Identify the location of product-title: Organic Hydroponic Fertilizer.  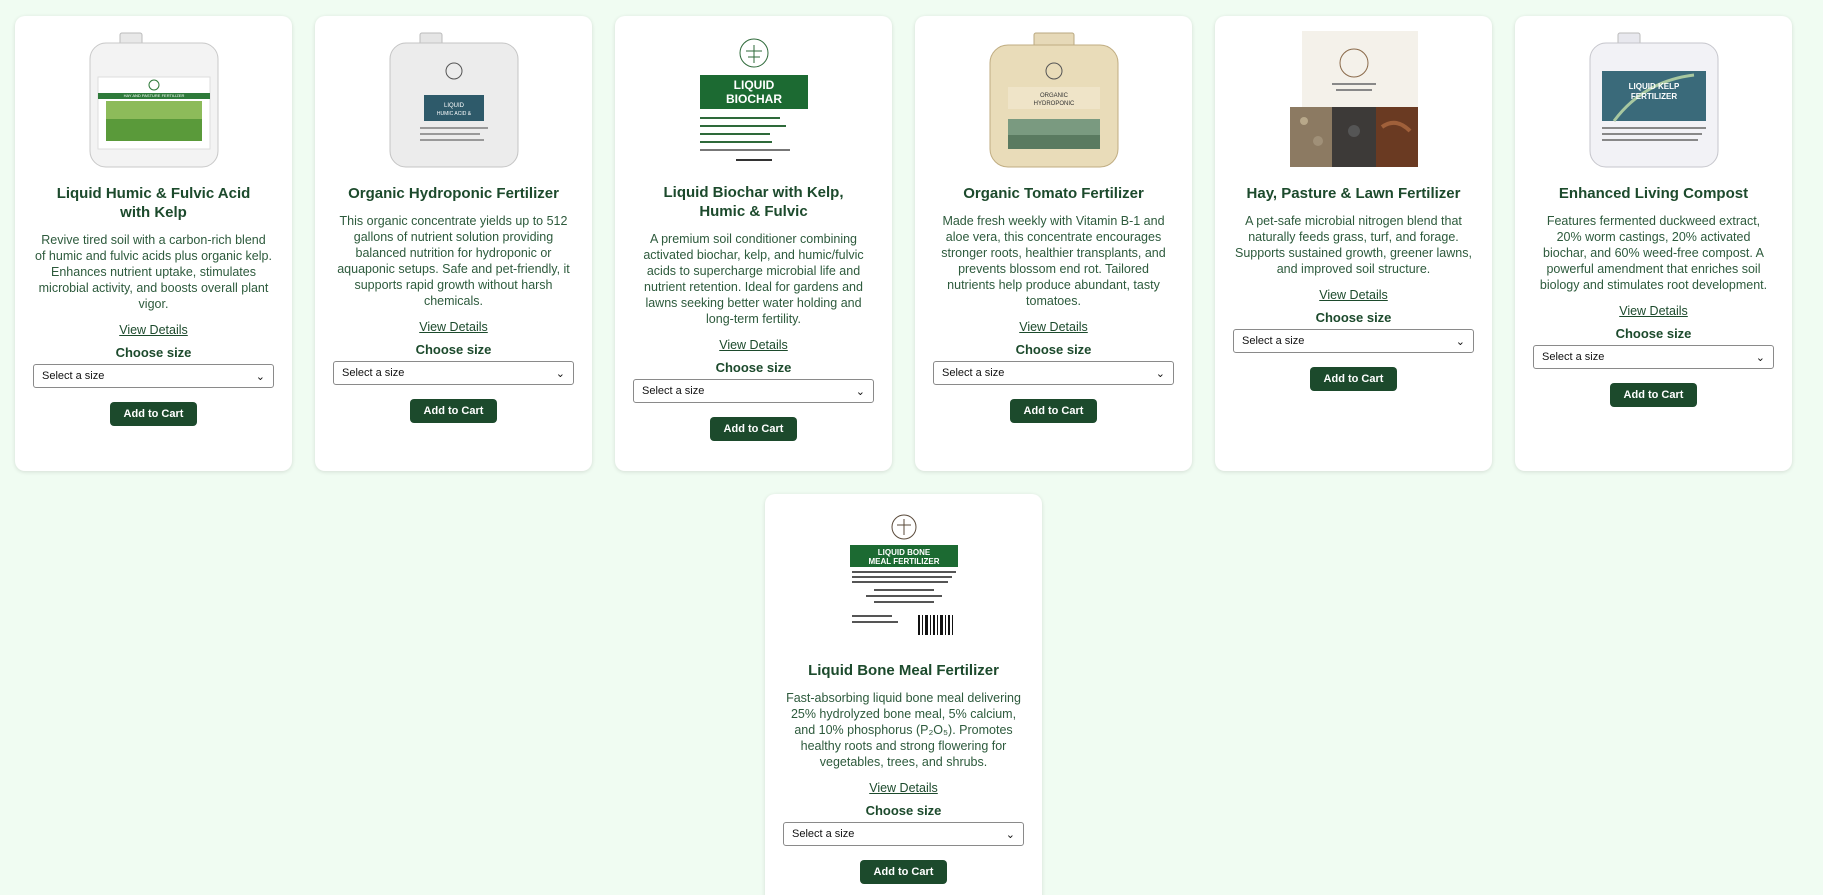
(453, 193).